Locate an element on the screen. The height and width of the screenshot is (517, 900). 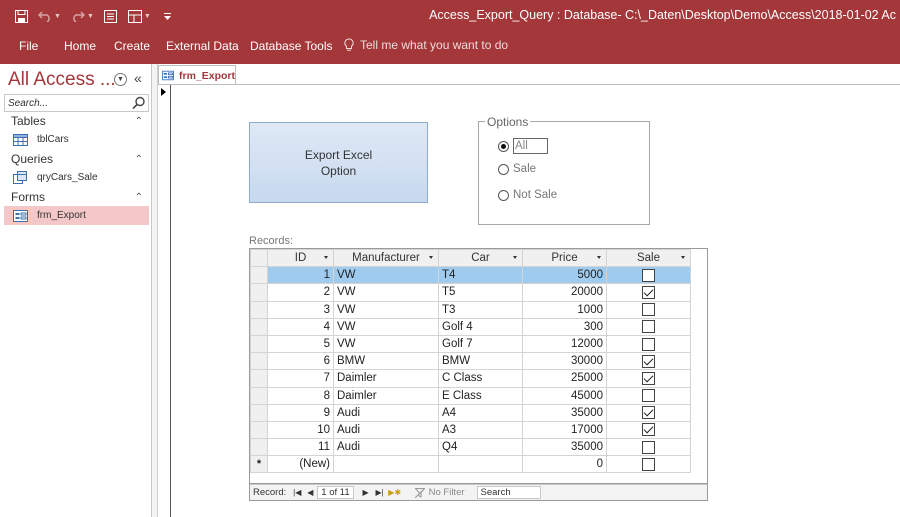
collapse-pane-icon: « is located at coordinates (138, 78).